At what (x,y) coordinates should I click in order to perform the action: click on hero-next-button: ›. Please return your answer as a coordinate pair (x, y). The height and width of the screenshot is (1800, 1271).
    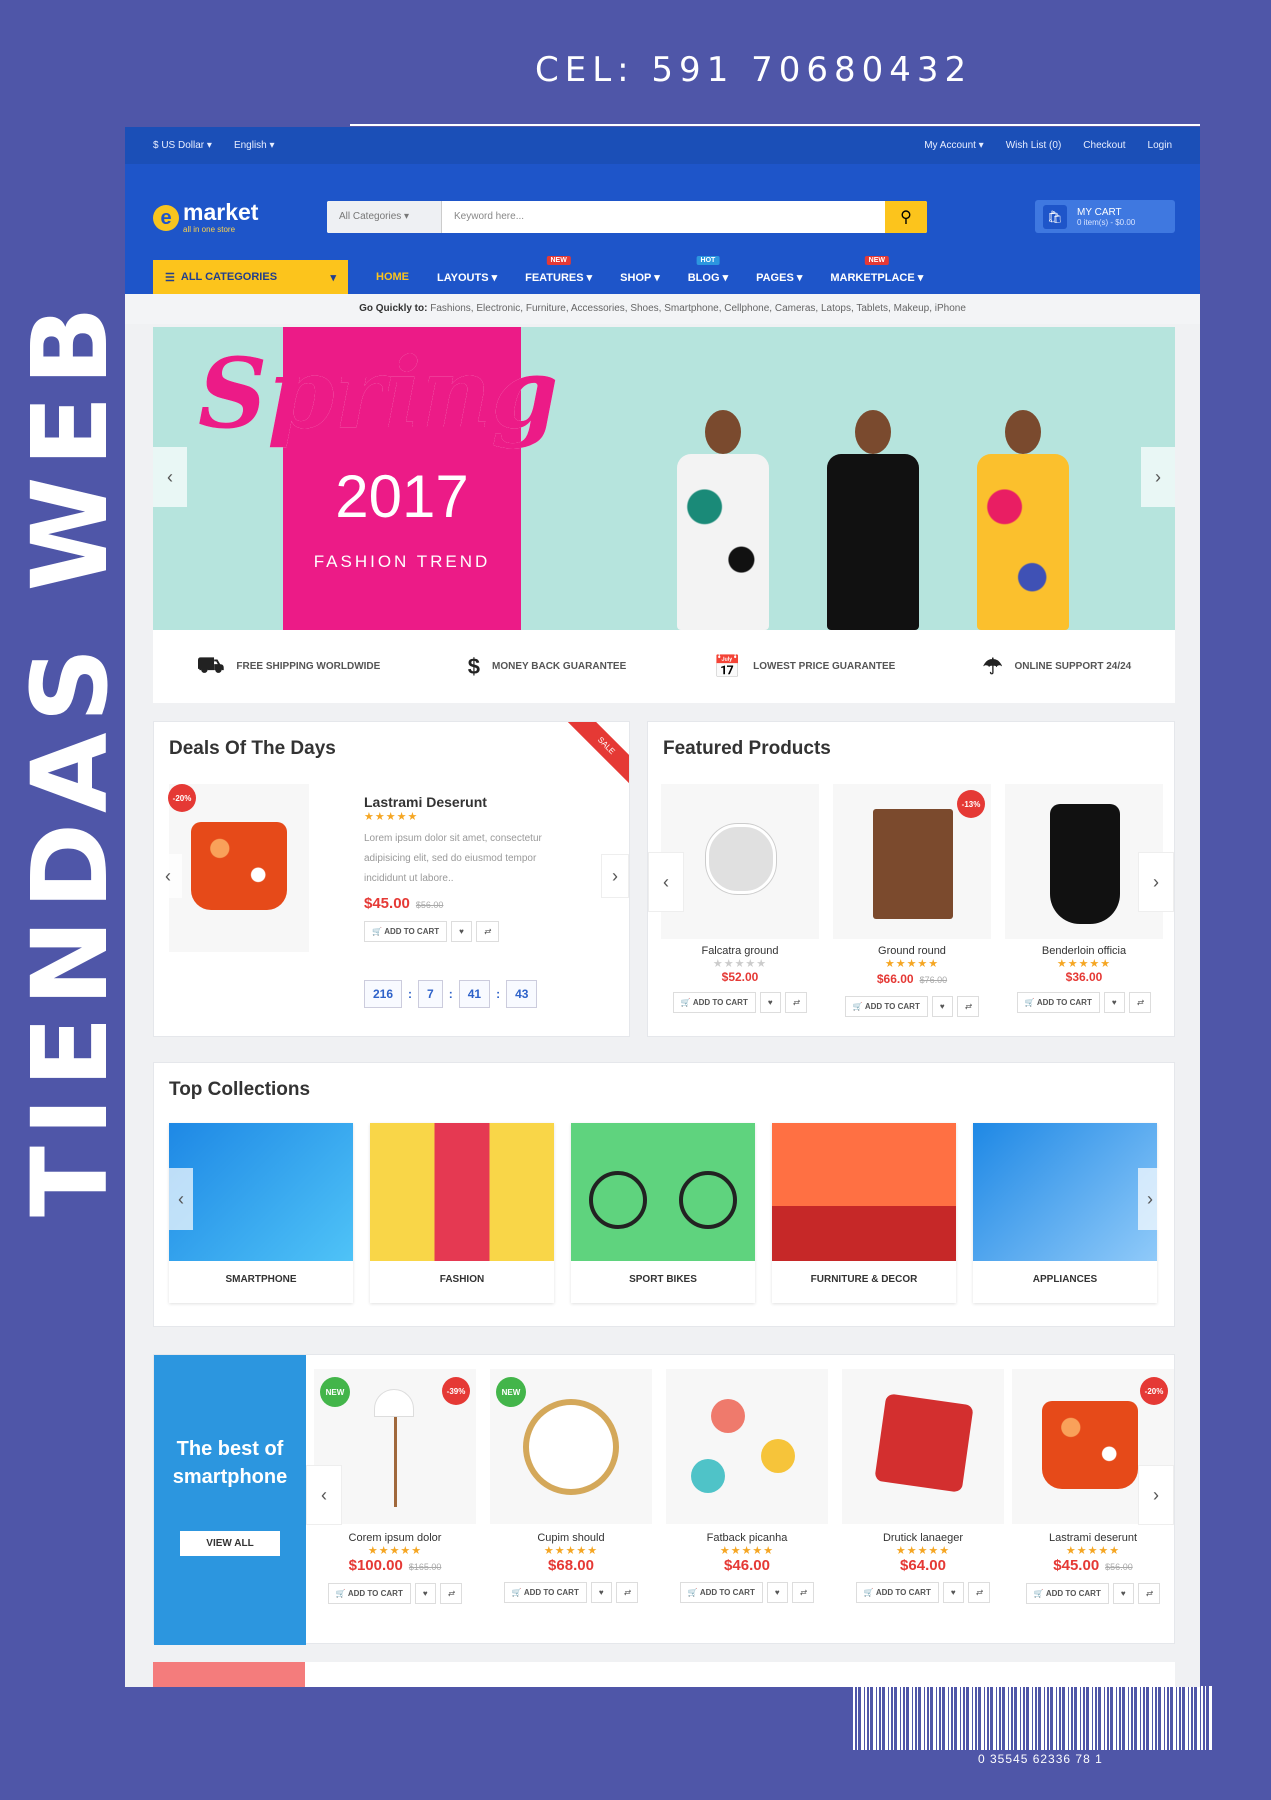
    Looking at the image, I should click on (1158, 477).